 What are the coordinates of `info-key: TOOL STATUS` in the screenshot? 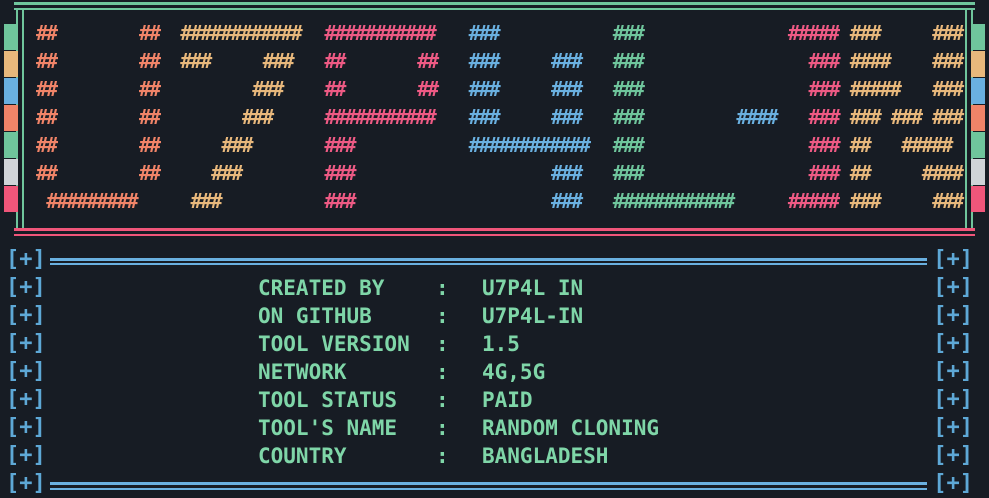 It's located at (328, 400).